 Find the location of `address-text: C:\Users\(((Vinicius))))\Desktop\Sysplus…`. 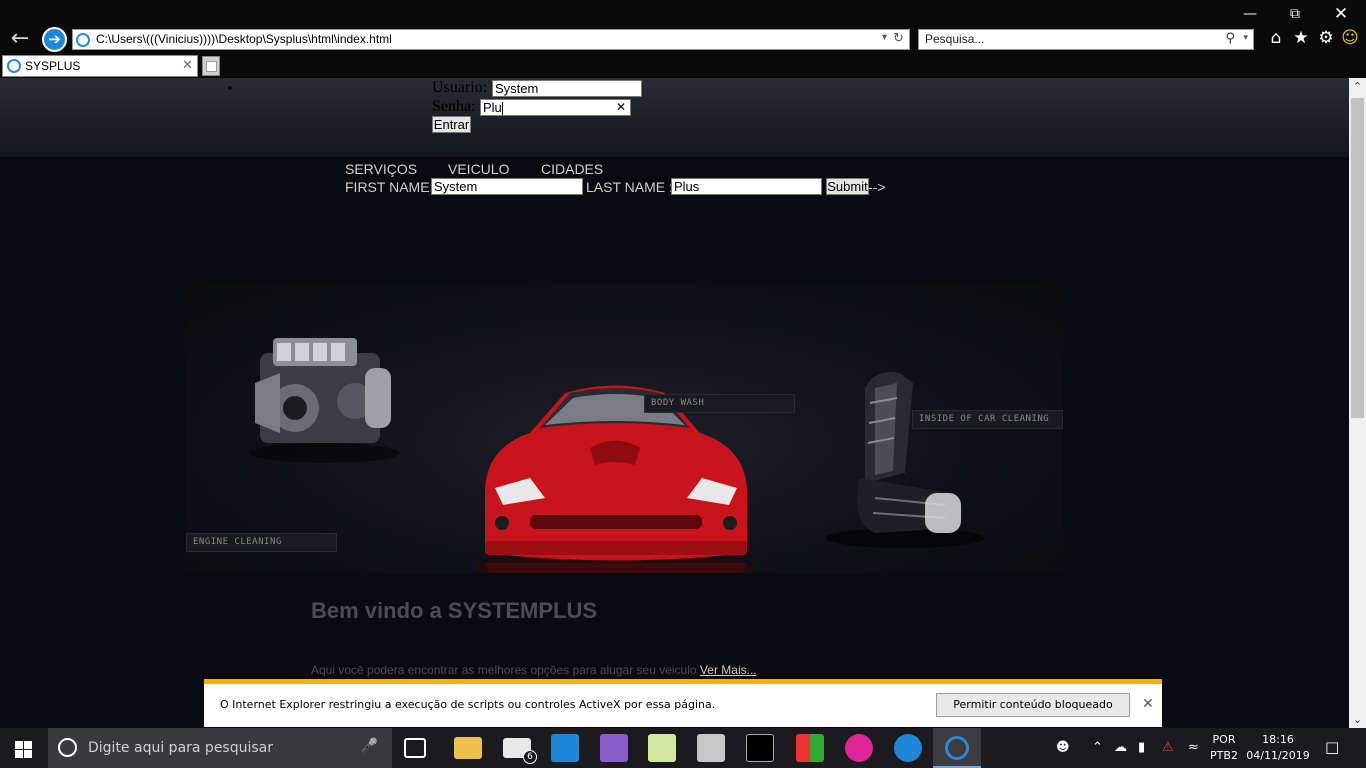

address-text: C:\Users\(((Vinicius))))\Desktop\Sysplus… is located at coordinates (244, 39).